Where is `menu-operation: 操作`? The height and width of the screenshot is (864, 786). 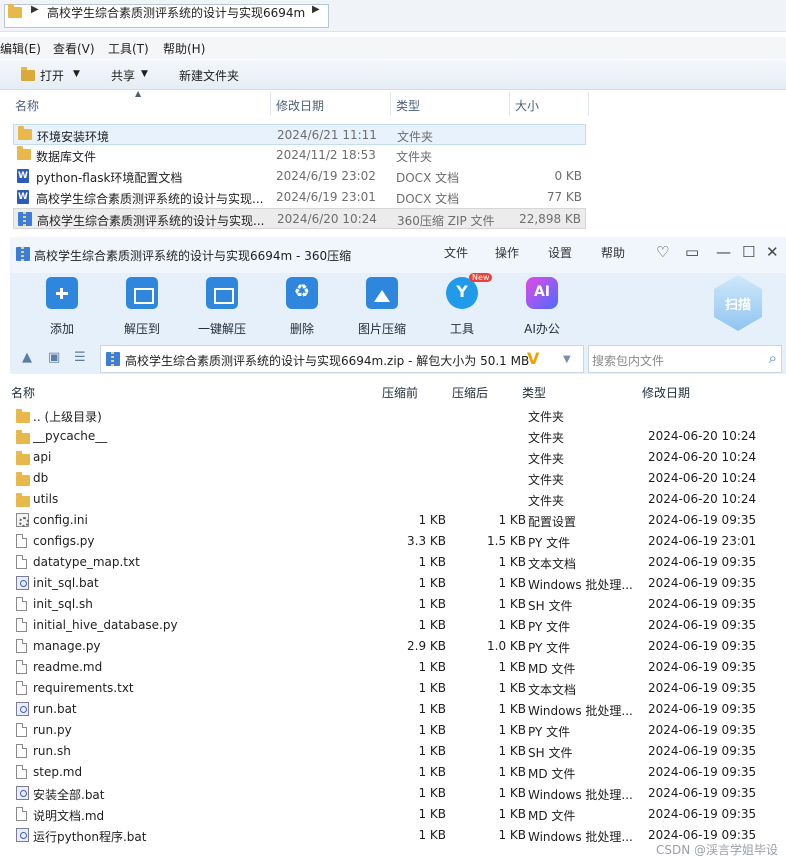 menu-operation: 操作 is located at coordinates (507, 252).